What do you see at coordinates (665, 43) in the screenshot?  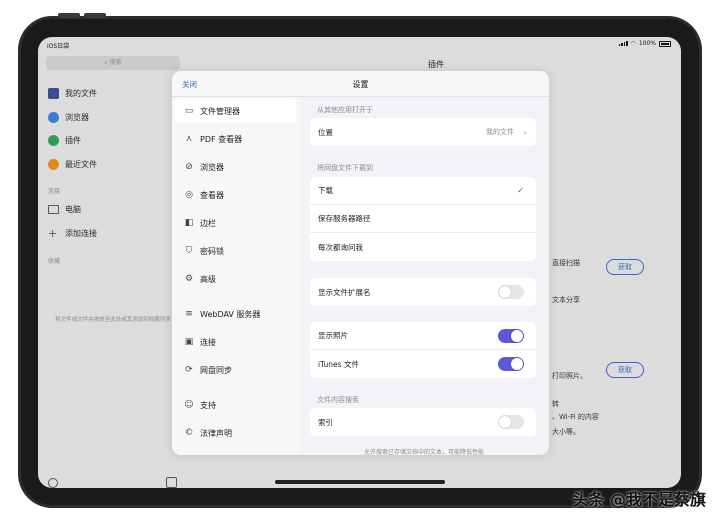 I see `battery-icon` at bounding box center [665, 43].